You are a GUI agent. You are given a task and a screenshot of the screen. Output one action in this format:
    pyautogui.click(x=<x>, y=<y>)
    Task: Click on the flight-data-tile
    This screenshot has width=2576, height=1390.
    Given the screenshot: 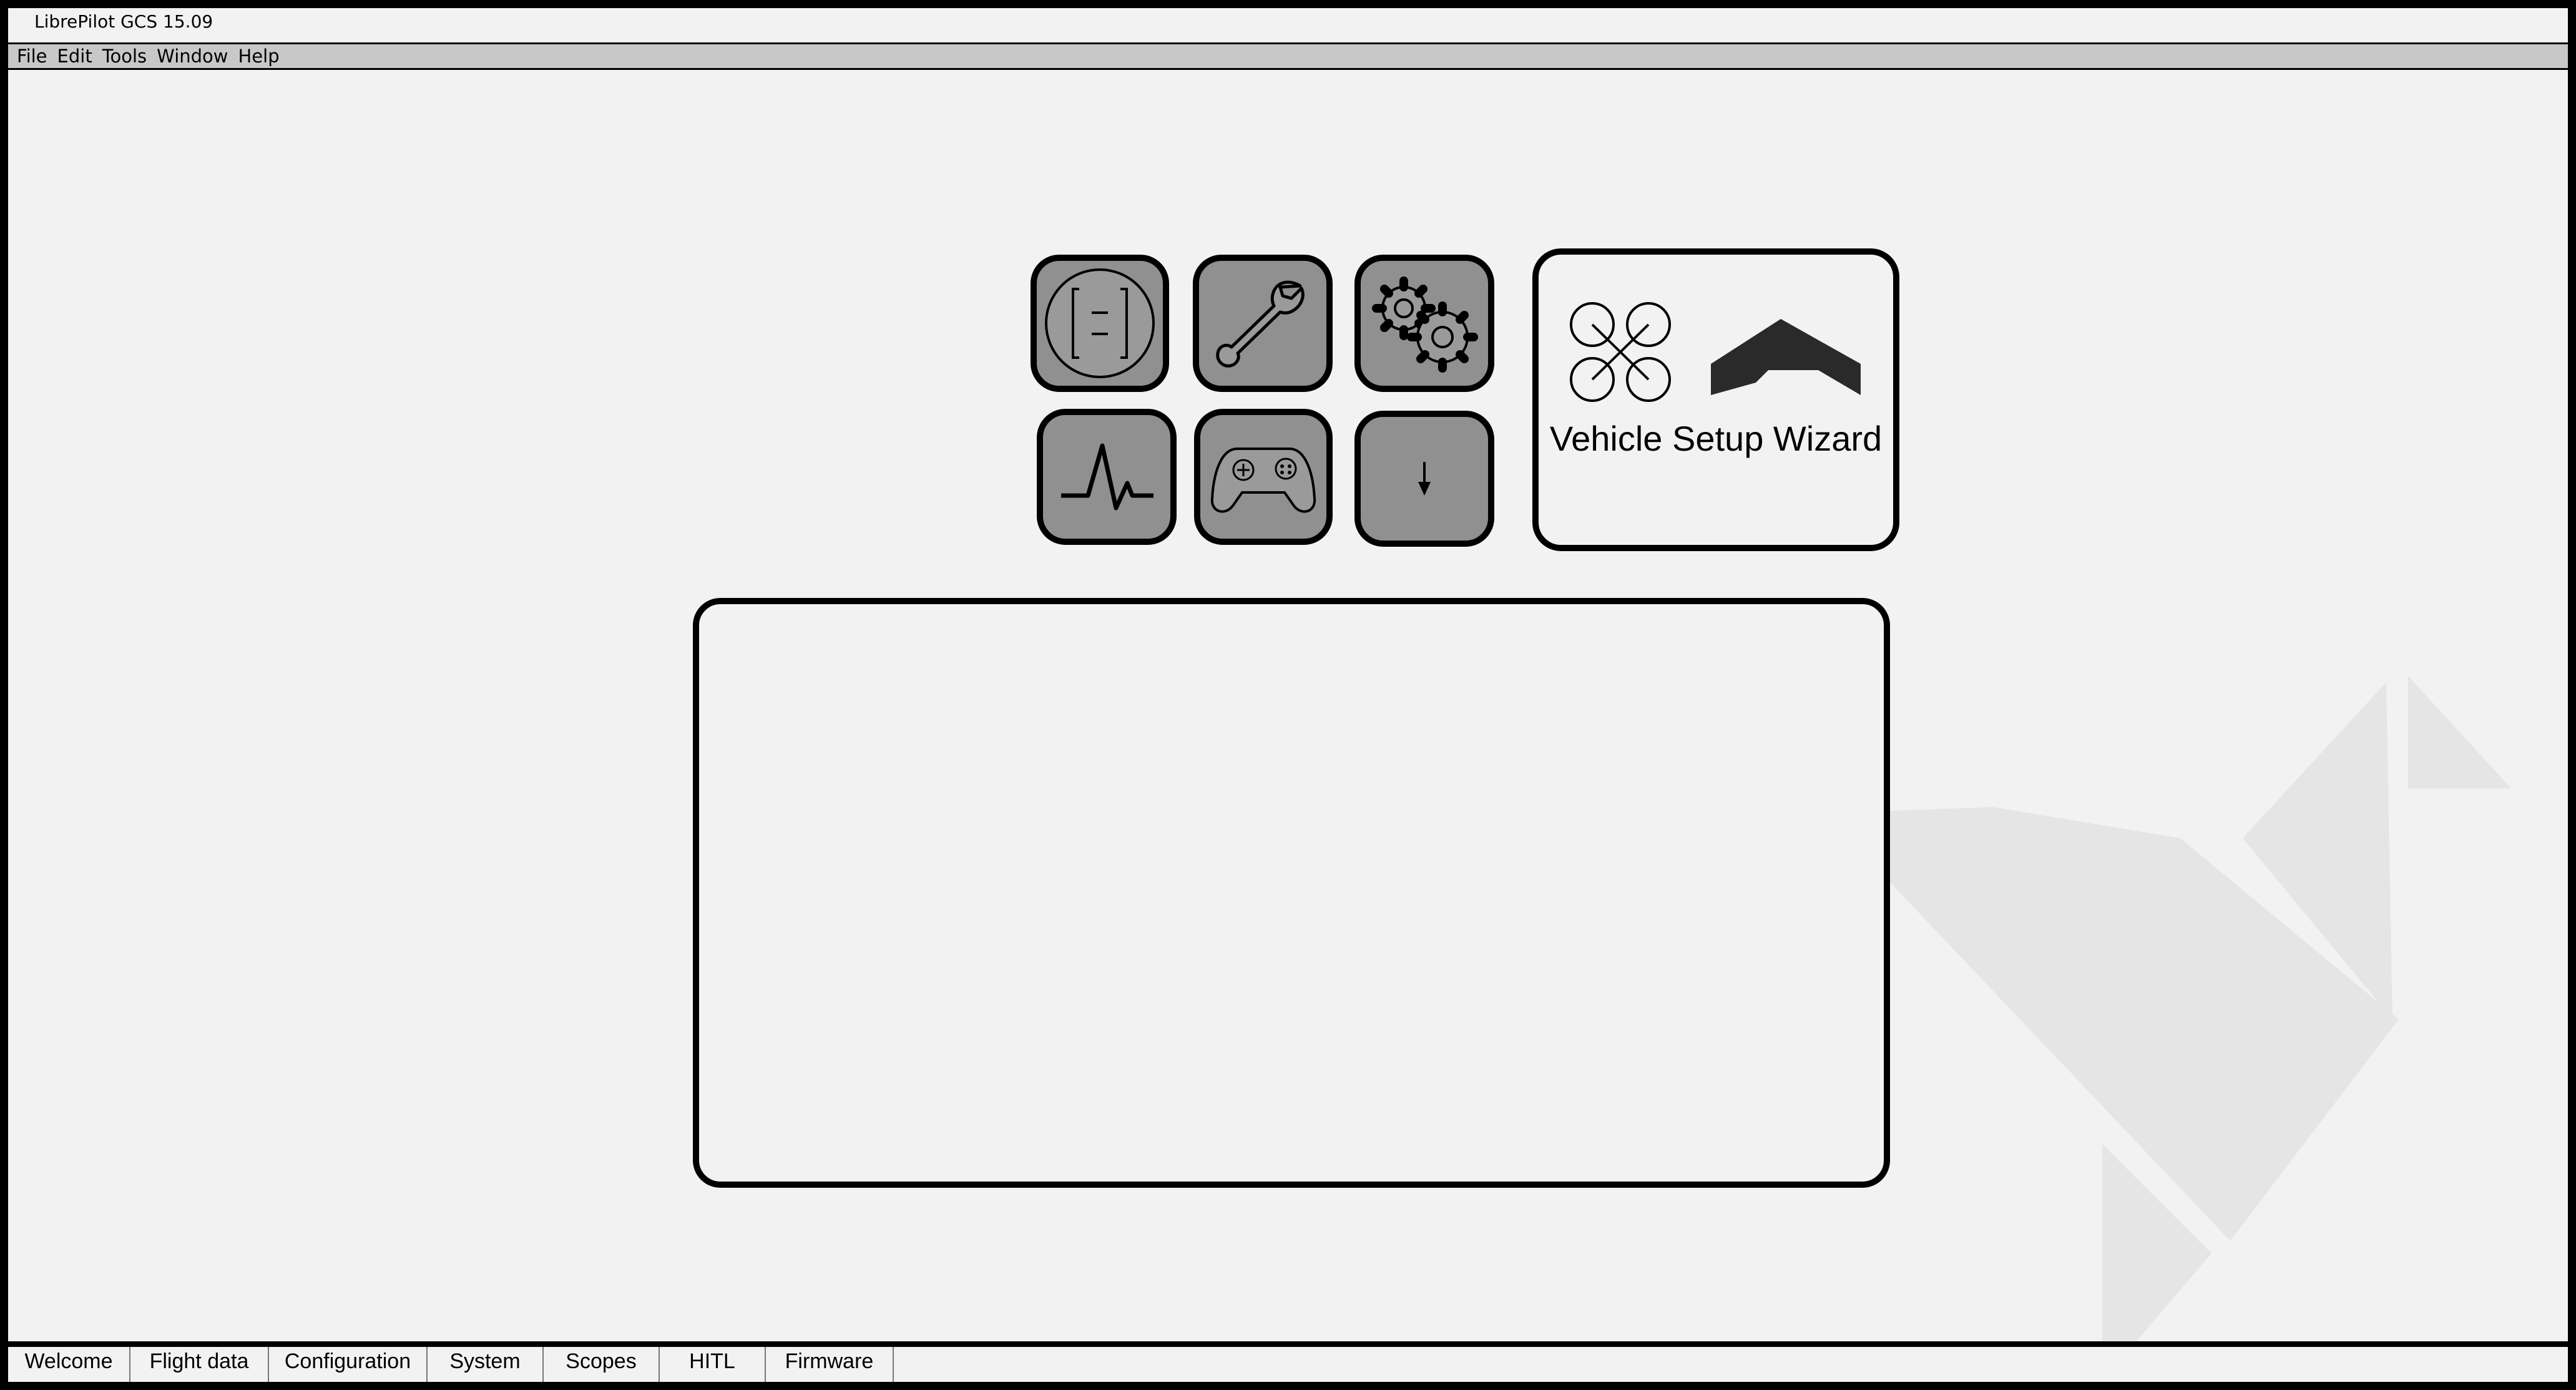 What is the action you would take?
    pyautogui.click(x=1100, y=323)
    